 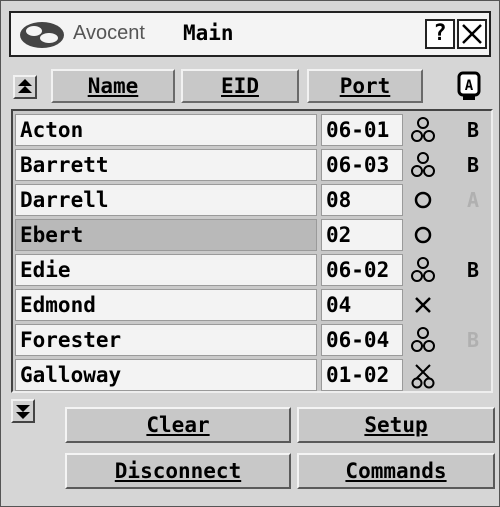 I want to click on server-port: 04, so click(x=362, y=305).